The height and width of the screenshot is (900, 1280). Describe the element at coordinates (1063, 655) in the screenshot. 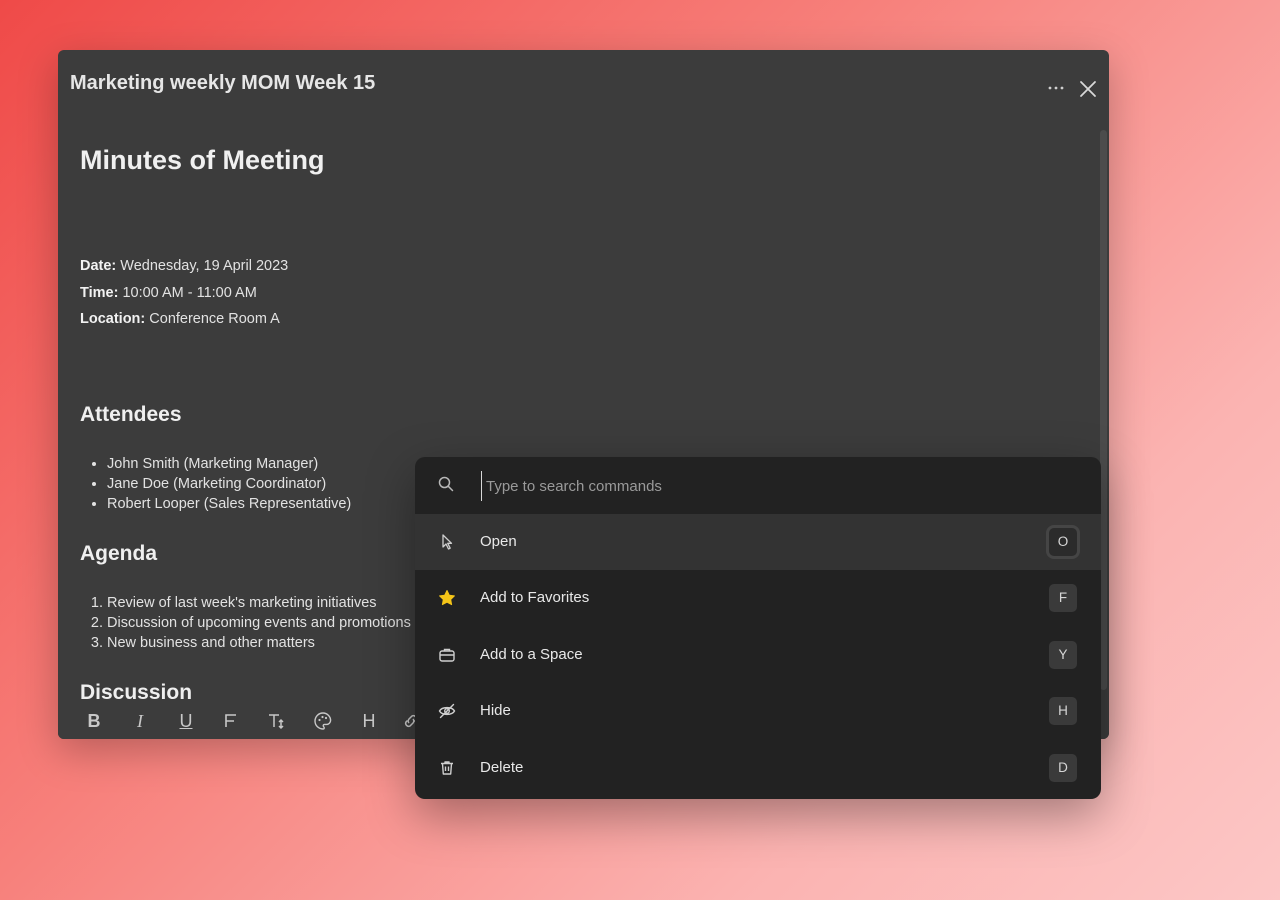

I see `shortcut-key: Y` at that location.